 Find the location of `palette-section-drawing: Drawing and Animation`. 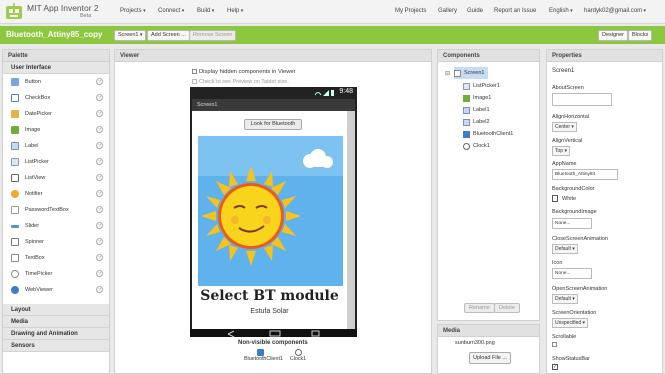

palette-section-drawing: Drawing and Animation is located at coordinates (56, 334).